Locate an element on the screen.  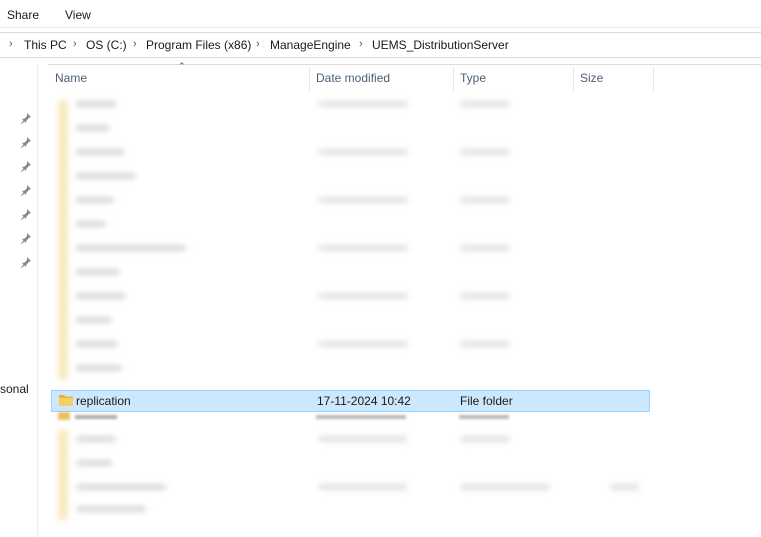
column-header-type: Type is located at coordinates (473, 78).